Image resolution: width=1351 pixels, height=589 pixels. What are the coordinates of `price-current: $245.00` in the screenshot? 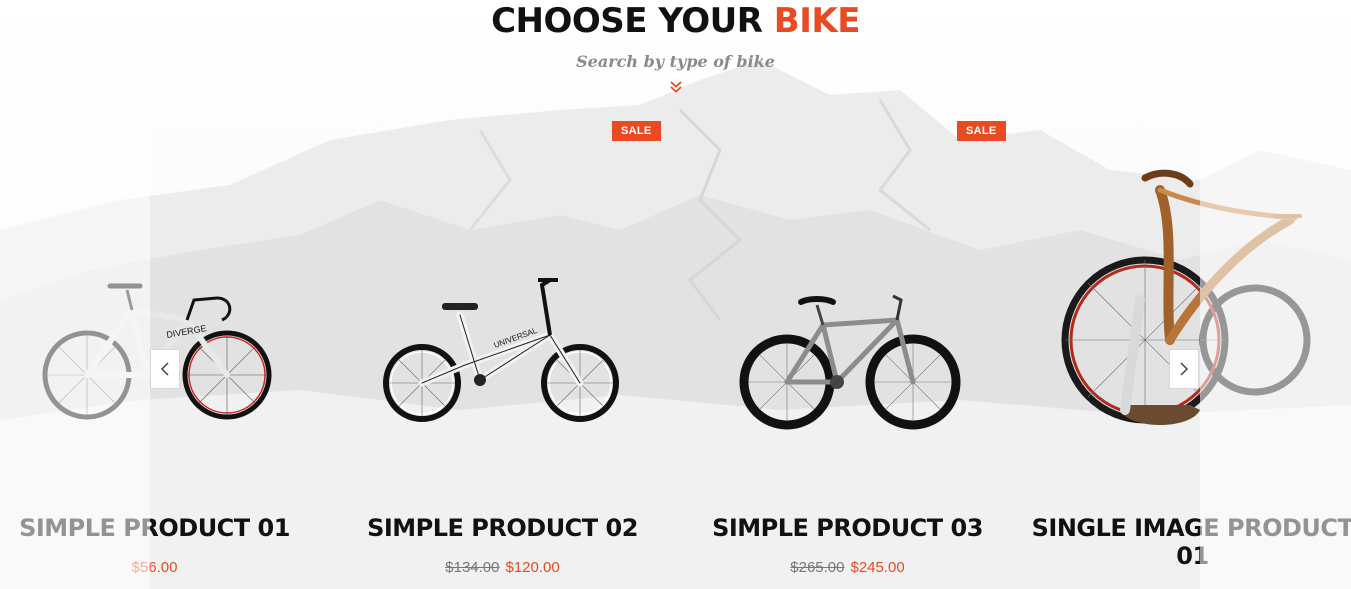 It's located at (877, 567).